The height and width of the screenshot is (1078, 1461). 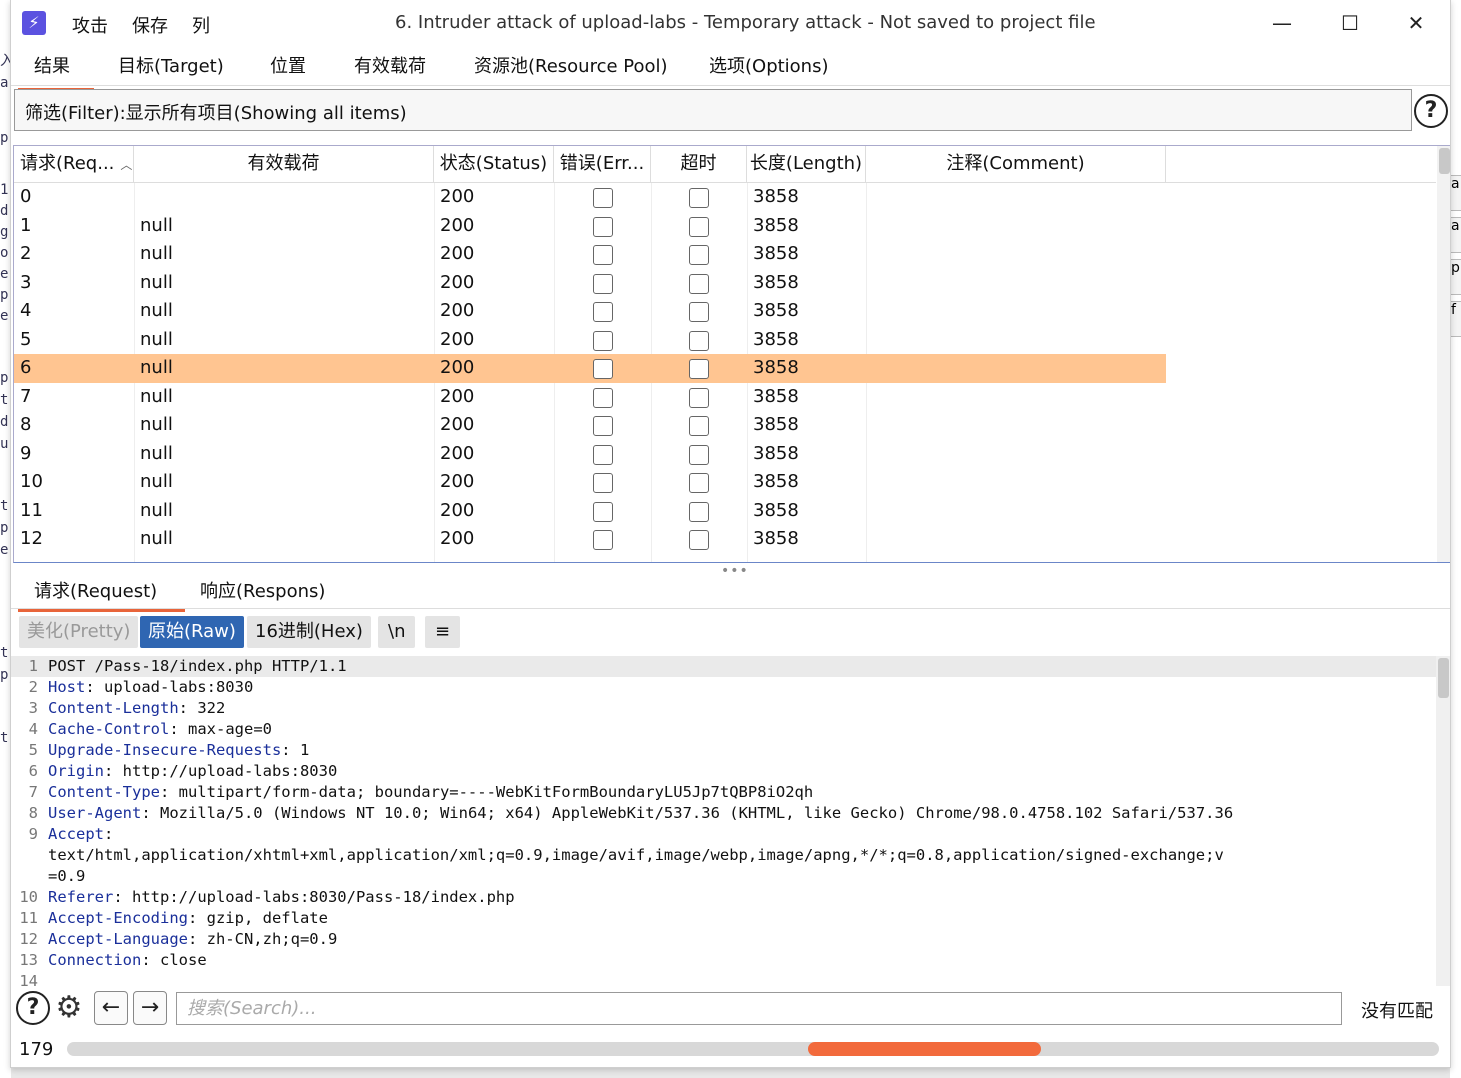 I want to click on menu-attack: 攻击, so click(x=90, y=25).